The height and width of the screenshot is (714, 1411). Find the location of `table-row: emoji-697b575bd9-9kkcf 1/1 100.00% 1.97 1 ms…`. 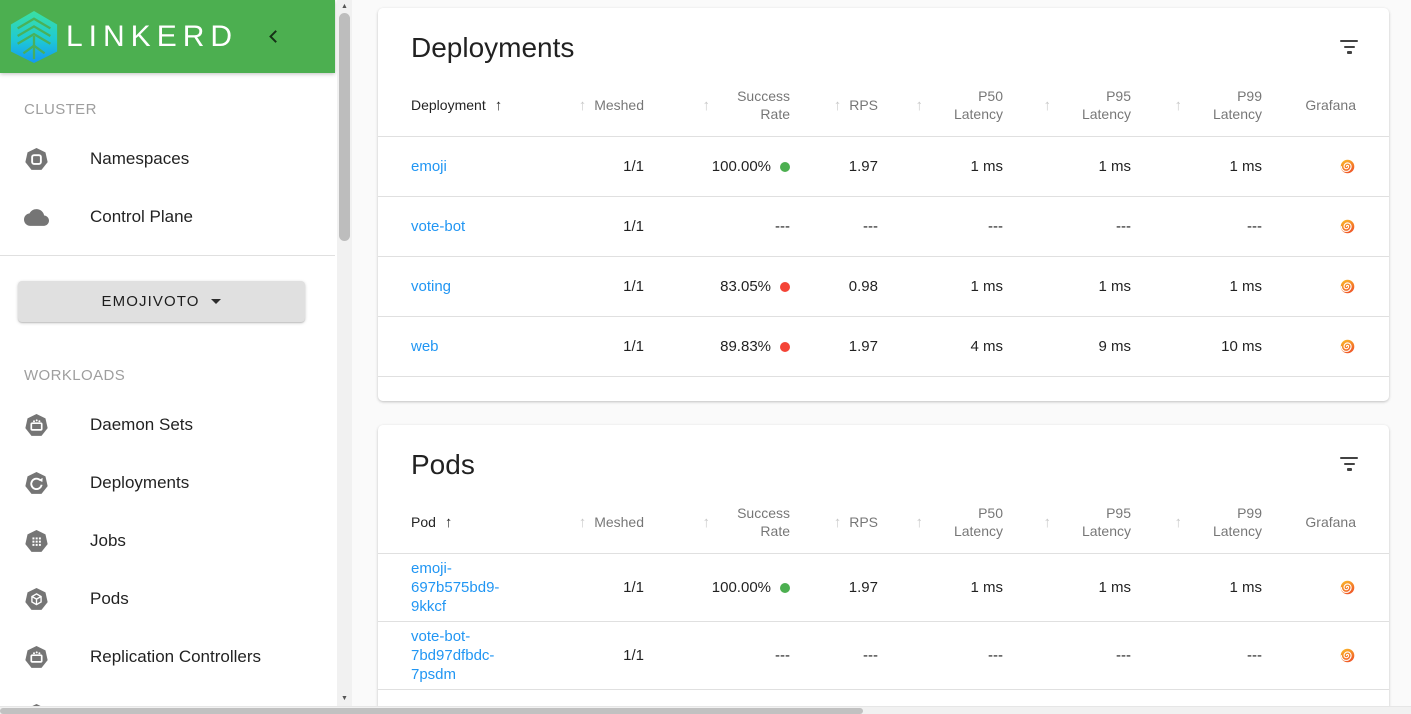

table-row: emoji-697b575bd9-9kkcf 1/1 100.00% 1.97 1 ms… is located at coordinates (883, 588).